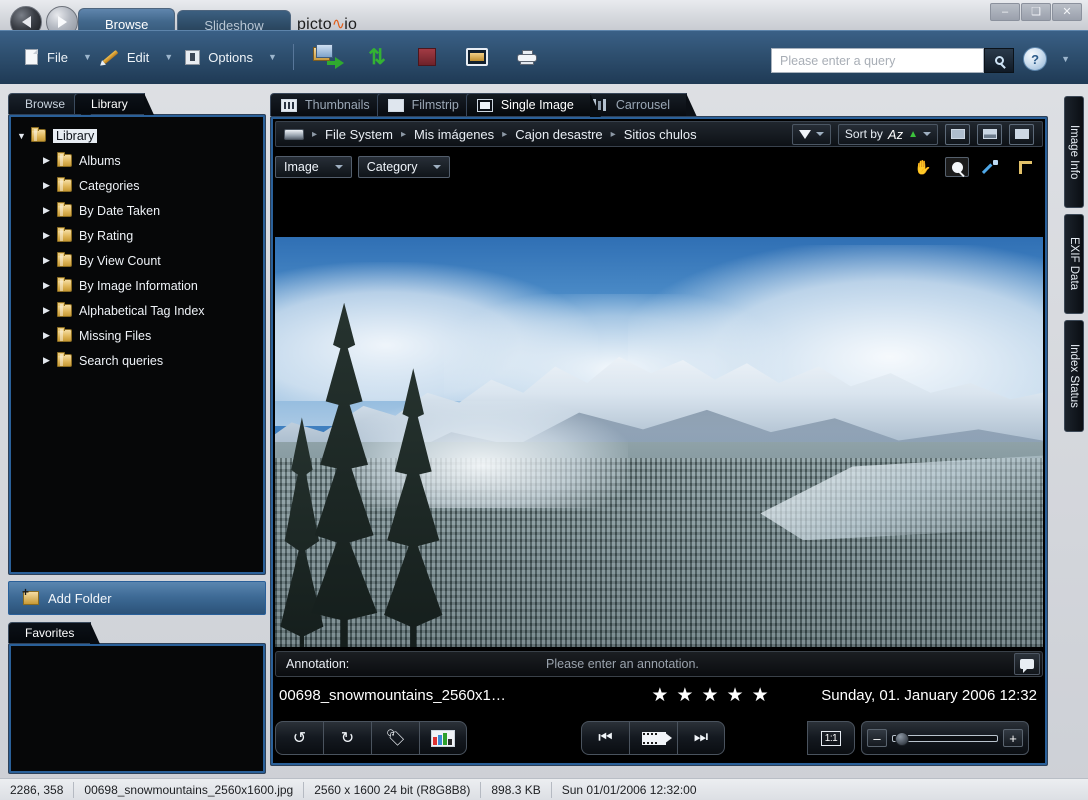  I want to click on panel-tab-browse: Browse, so click(50, 104).